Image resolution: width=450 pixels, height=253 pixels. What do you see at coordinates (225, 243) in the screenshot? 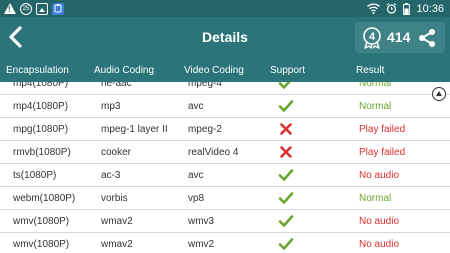
I see `table-row: wmv(1080P) wmav2 wmv2 No audio` at bounding box center [225, 243].